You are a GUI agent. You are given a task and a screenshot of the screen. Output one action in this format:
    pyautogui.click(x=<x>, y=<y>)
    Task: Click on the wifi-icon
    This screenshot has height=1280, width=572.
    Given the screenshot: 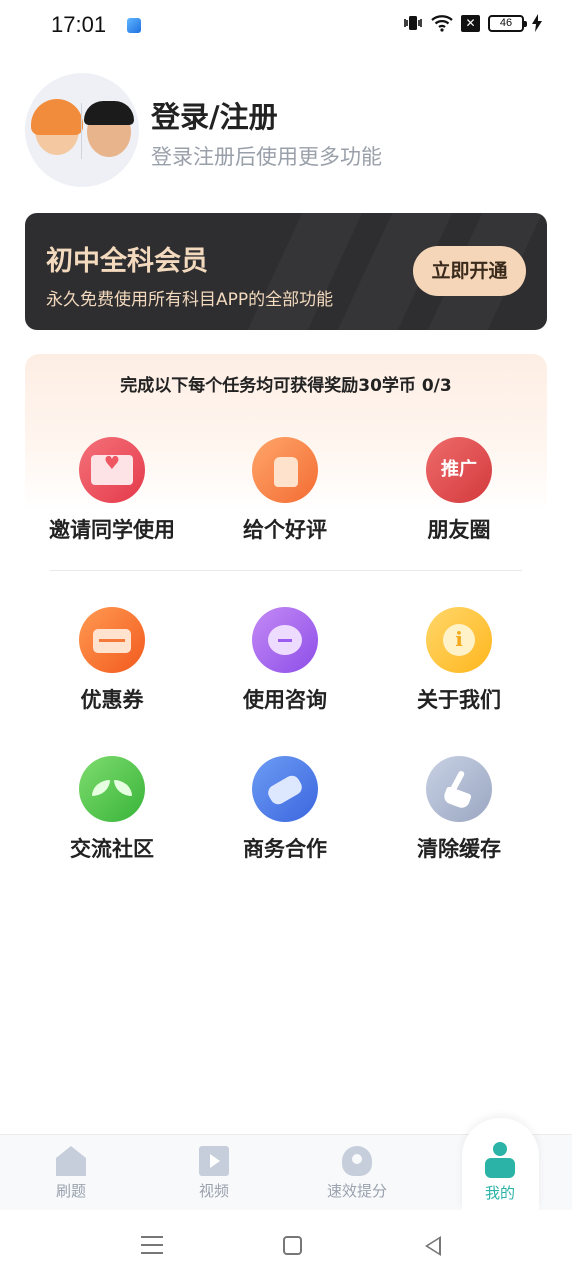 What is the action you would take?
    pyautogui.click(x=442, y=23)
    